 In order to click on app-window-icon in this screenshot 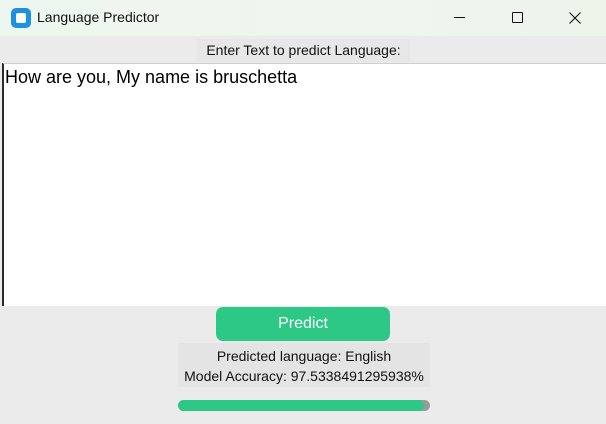, I will do `click(21, 18)`.